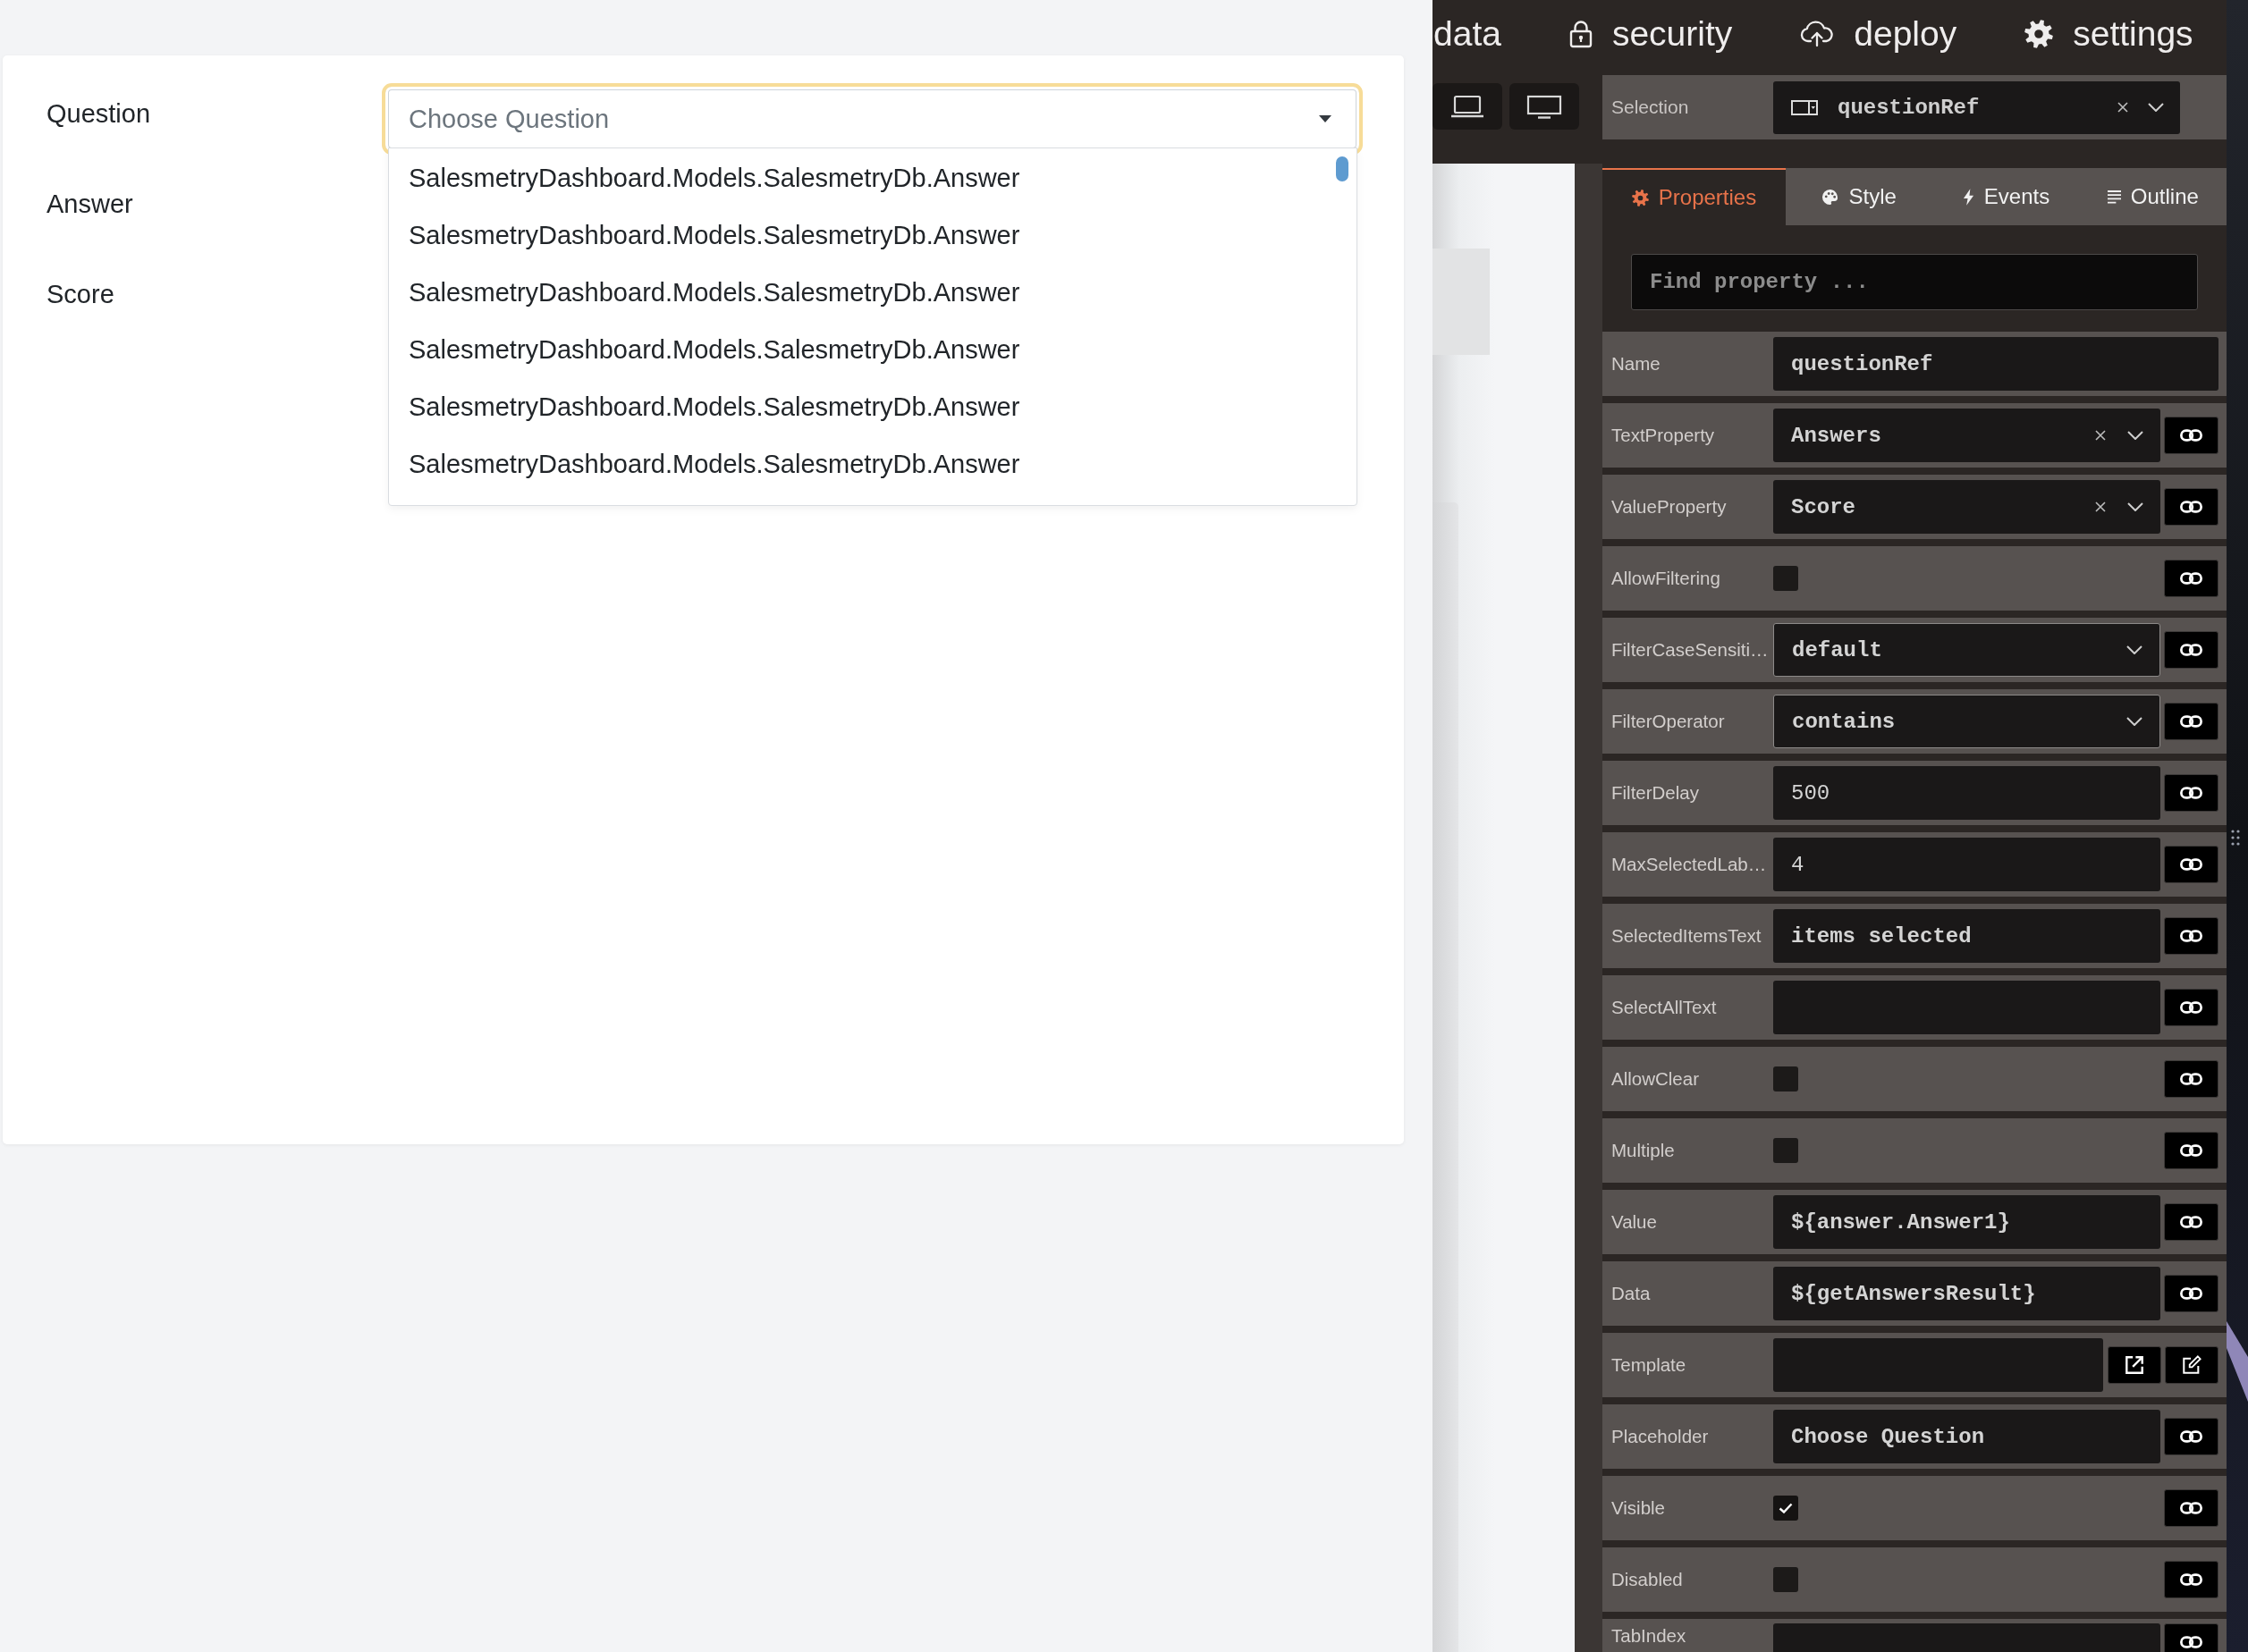 This screenshot has width=2248, height=1652. I want to click on tab: Properties, so click(1694, 196).